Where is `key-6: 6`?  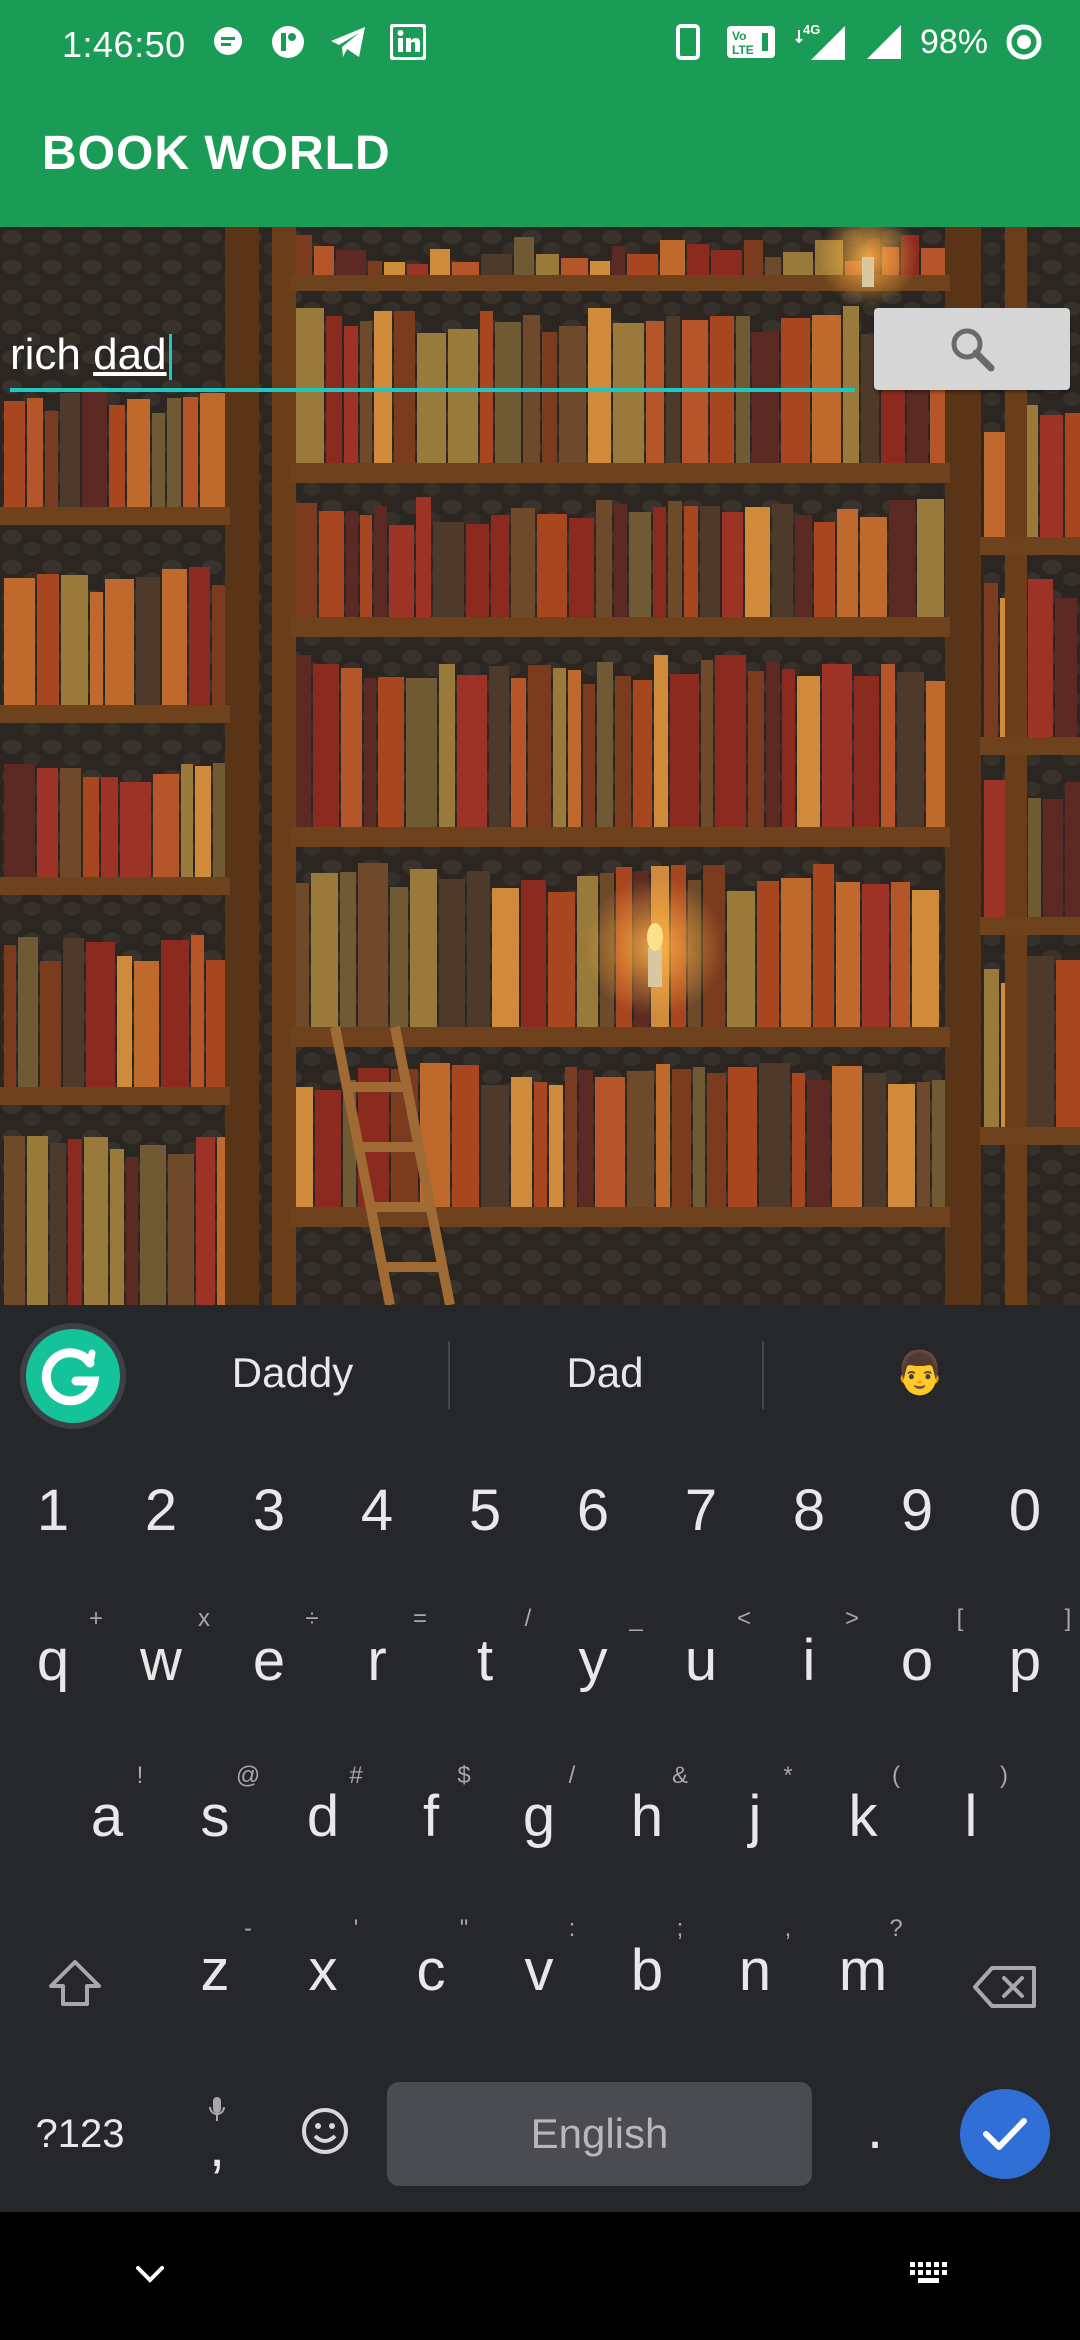
key-6: 6 is located at coordinates (593, 1510).